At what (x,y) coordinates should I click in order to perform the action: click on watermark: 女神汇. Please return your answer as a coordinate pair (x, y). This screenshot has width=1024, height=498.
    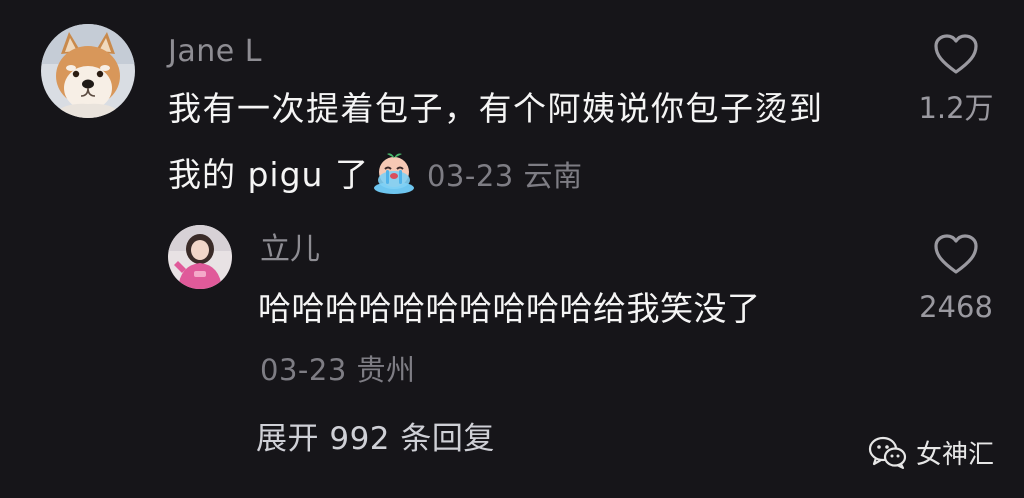
    Looking at the image, I should click on (931, 452).